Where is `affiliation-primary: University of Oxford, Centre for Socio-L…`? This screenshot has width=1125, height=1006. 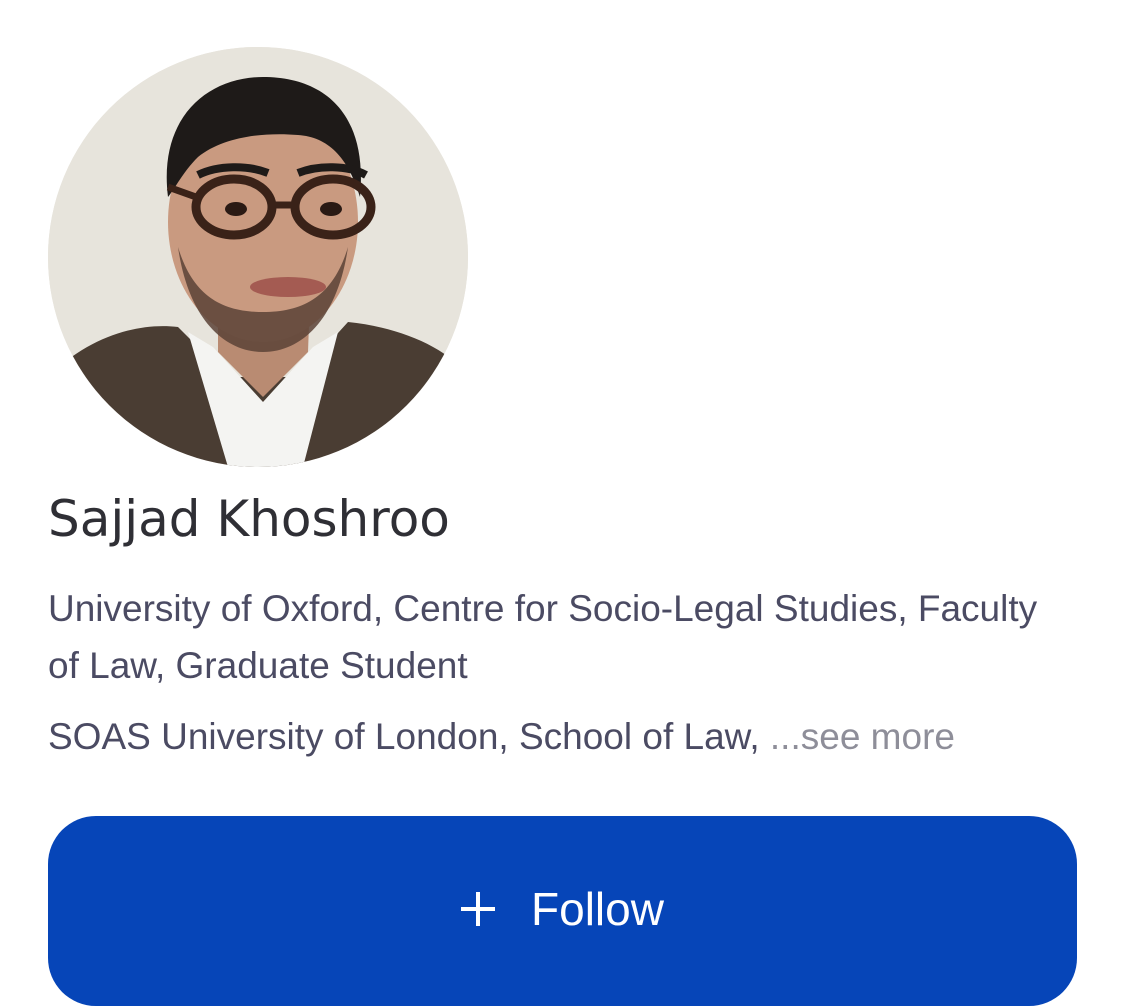
affiliation-primary: University of Oxford, Centre for Socio-L… is located at coordinates (543, 637).